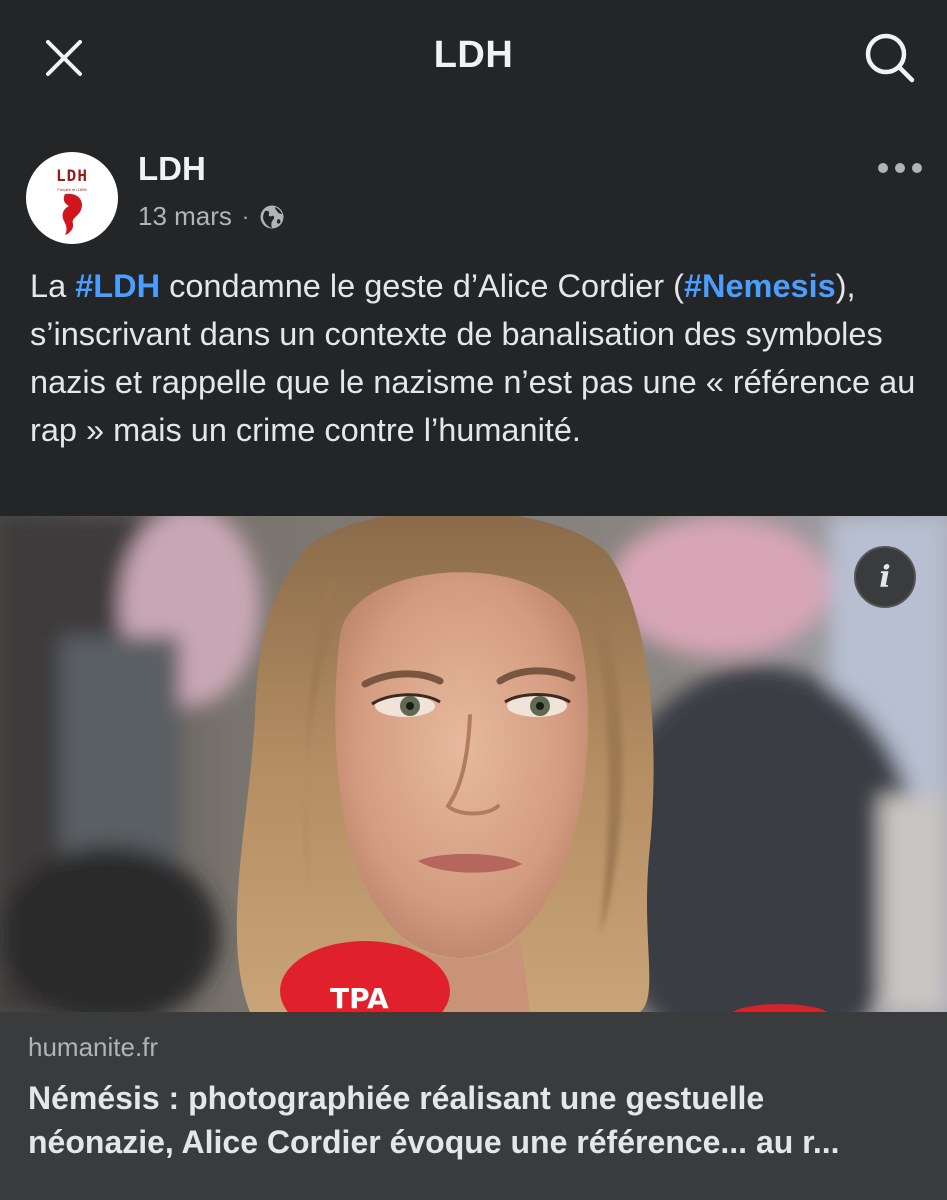 This screenshot has width=947, height=1200. I want to click on post-author: LDH, so click(172, 169).